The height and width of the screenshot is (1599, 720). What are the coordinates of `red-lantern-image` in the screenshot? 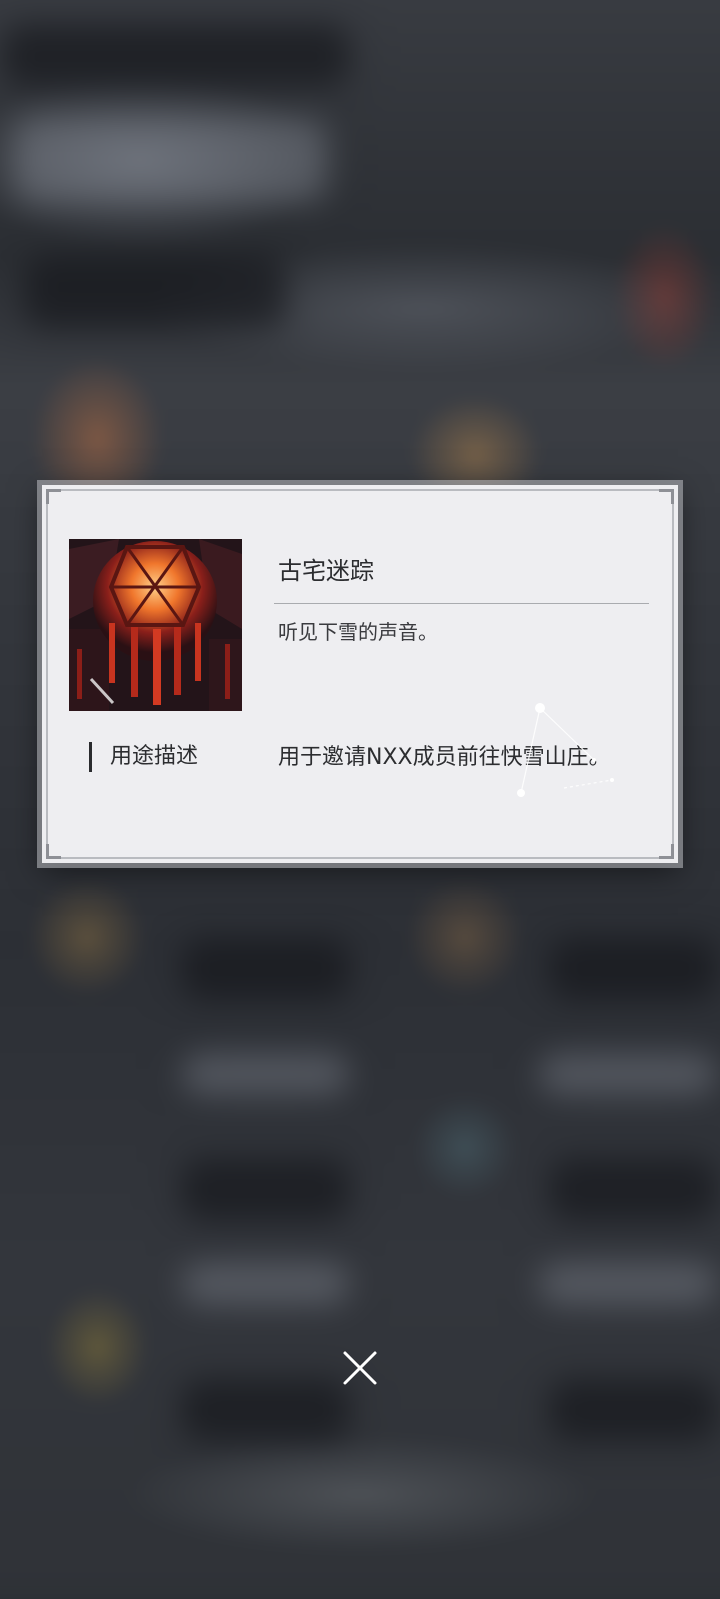 It's located at (155, 625).